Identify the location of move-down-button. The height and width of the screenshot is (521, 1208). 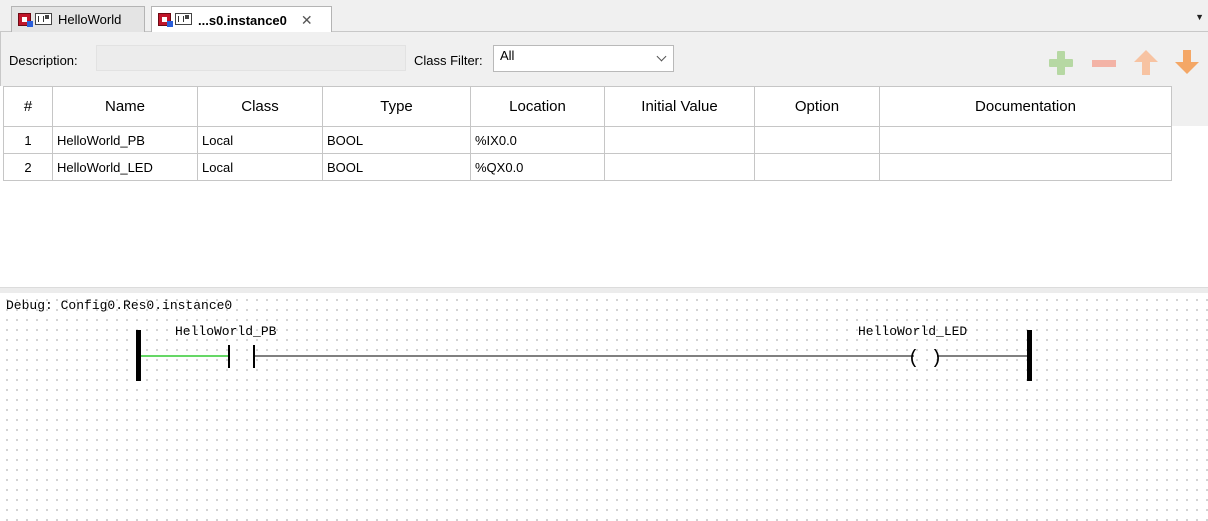
(1187, 63).